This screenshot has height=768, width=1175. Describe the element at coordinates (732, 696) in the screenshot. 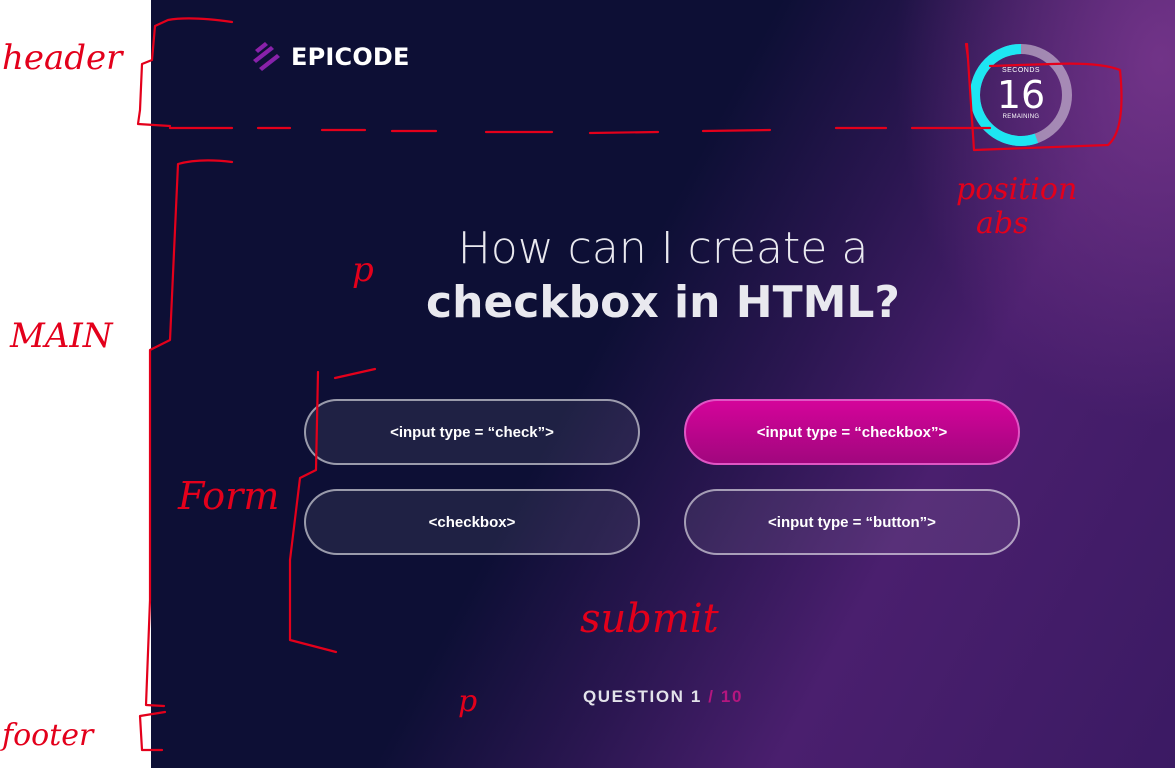

I see `question-total: 10` at that location.